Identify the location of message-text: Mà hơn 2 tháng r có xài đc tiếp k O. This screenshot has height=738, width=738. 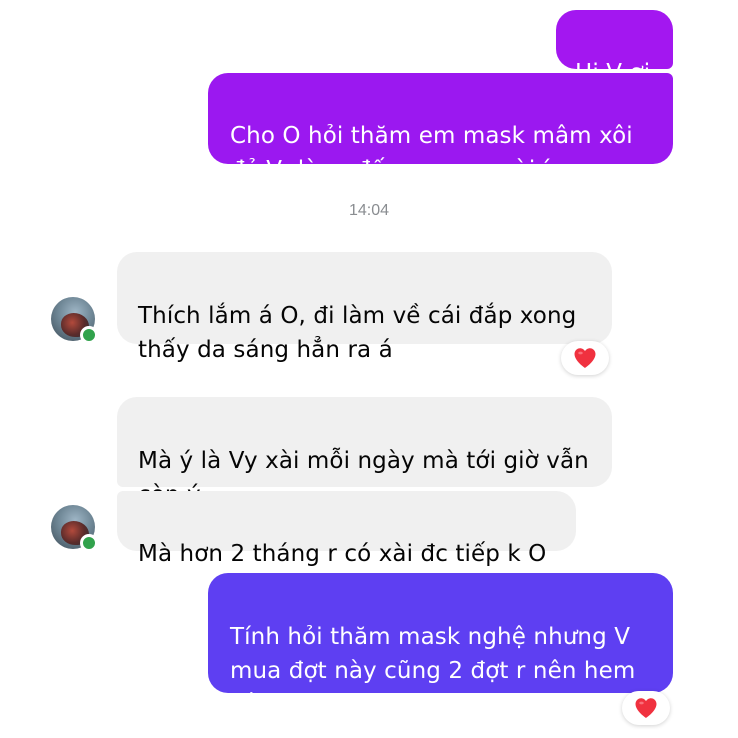
(342, 554).